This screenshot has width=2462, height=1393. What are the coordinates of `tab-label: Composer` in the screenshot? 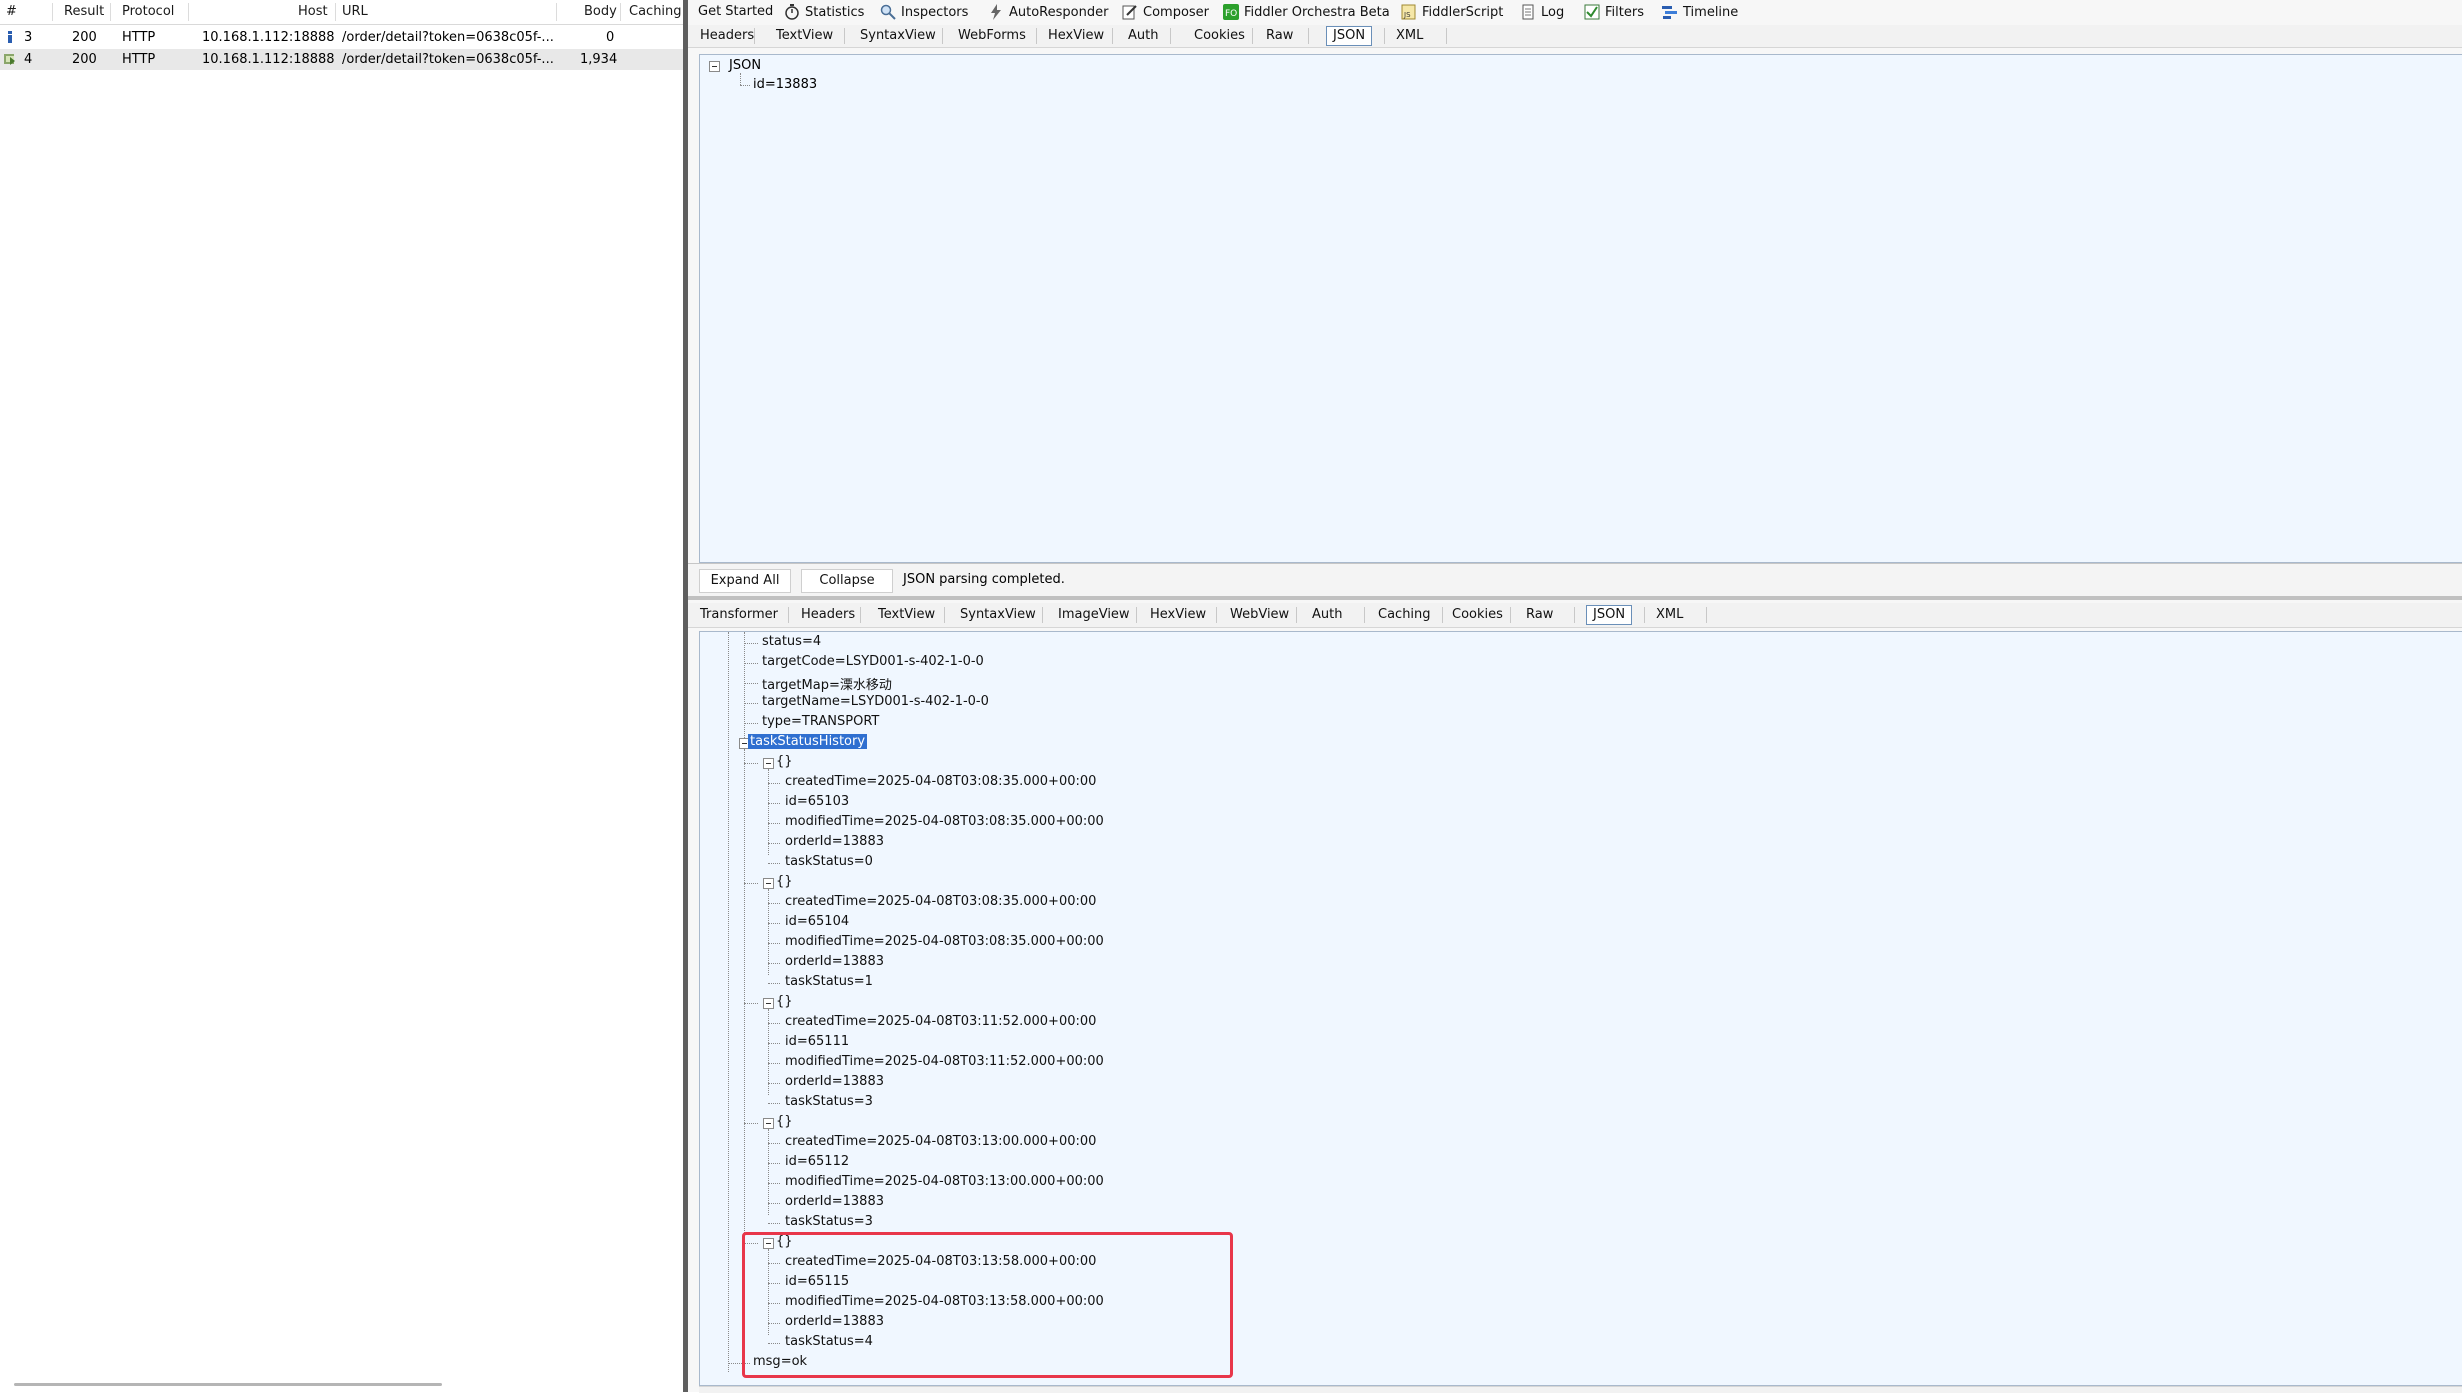 It's located at (1176, 12).